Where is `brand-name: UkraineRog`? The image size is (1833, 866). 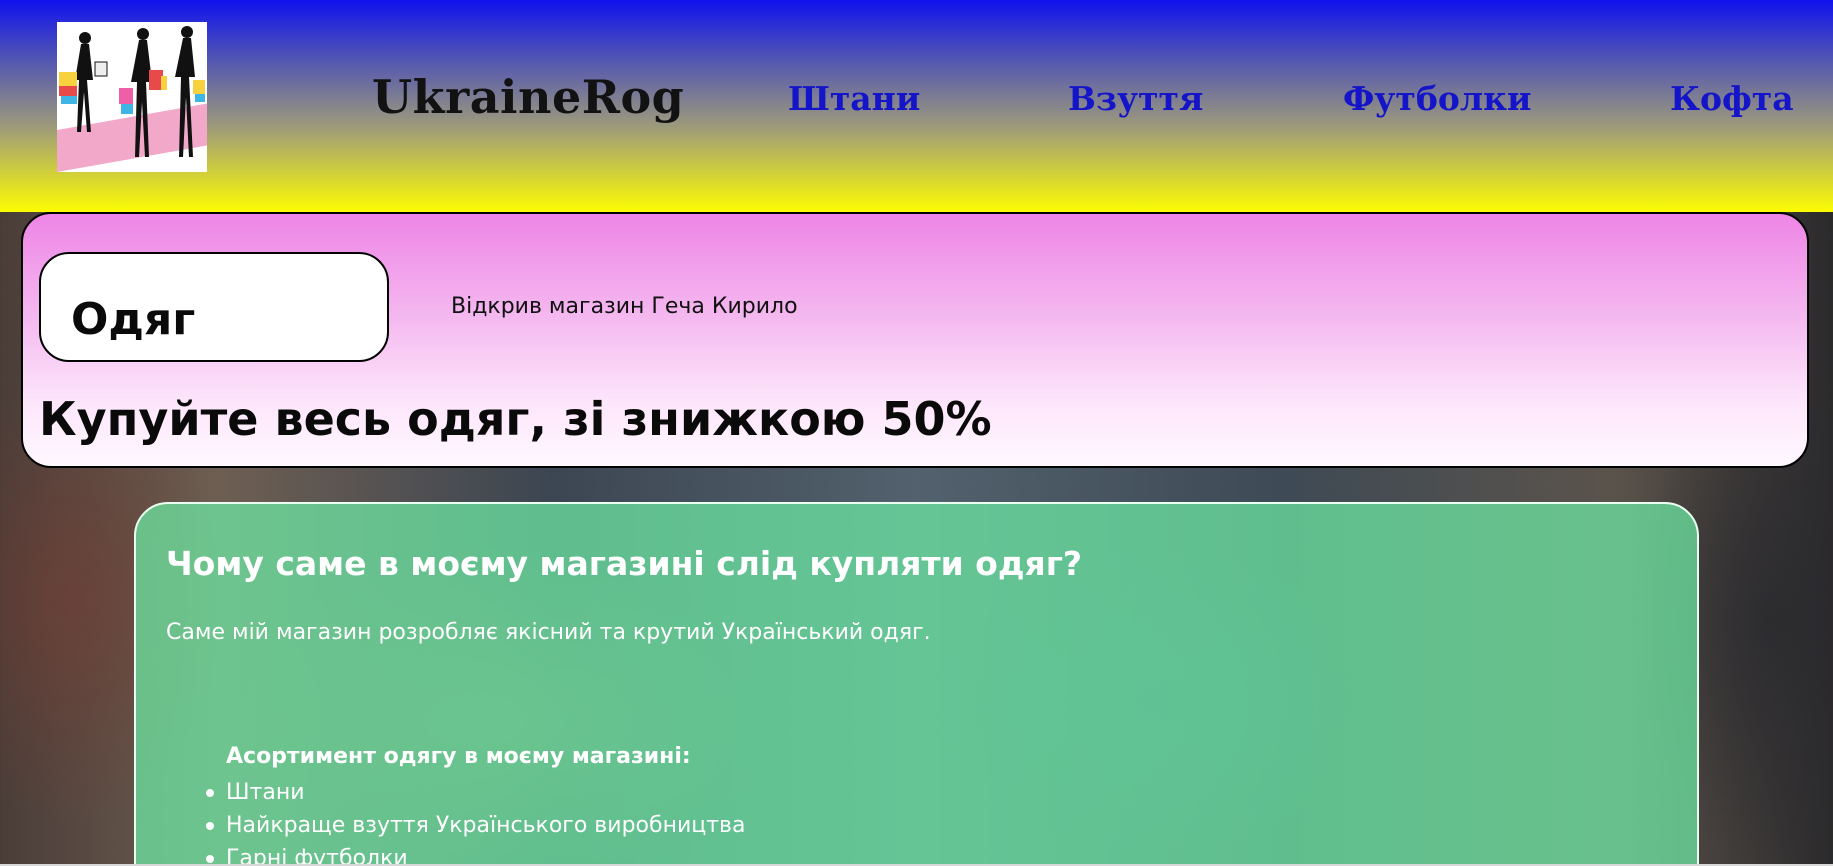 brand-name: UkraineRog is located at coordinates (528, 97).